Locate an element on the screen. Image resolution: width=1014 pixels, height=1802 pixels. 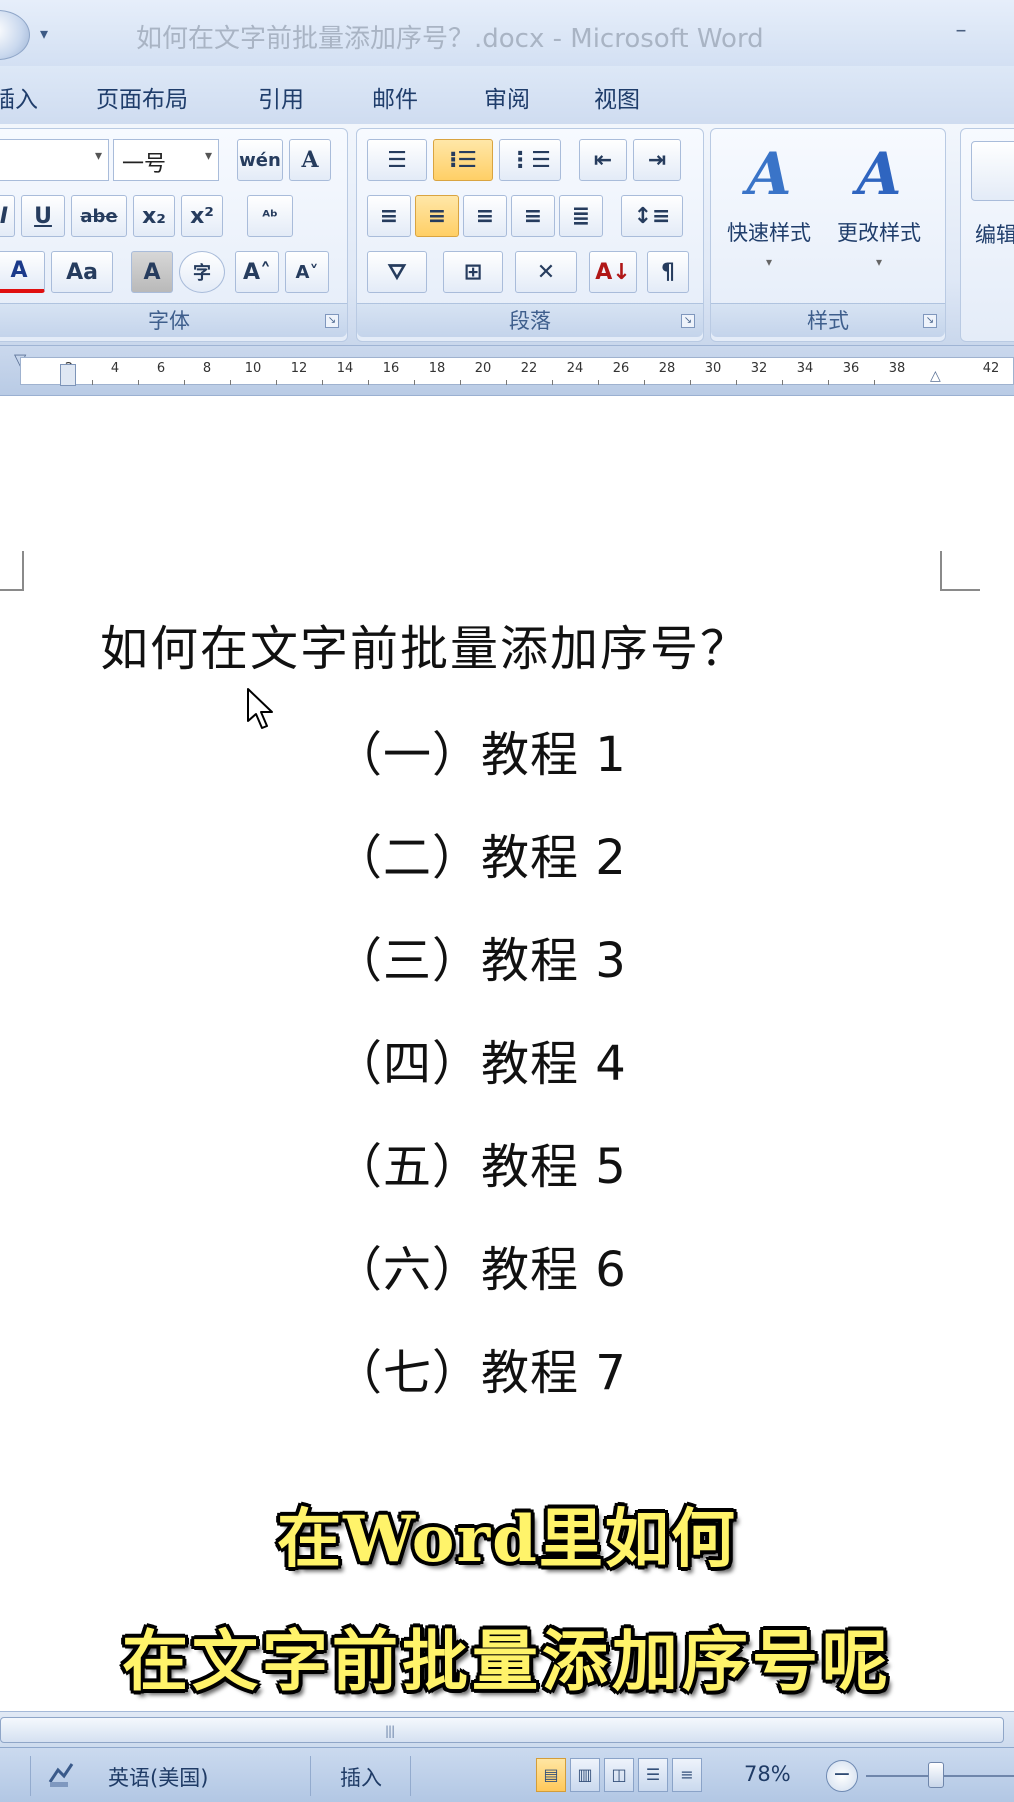
horizontal-scrollbar: ||| is located at coordinates (507, 1729).